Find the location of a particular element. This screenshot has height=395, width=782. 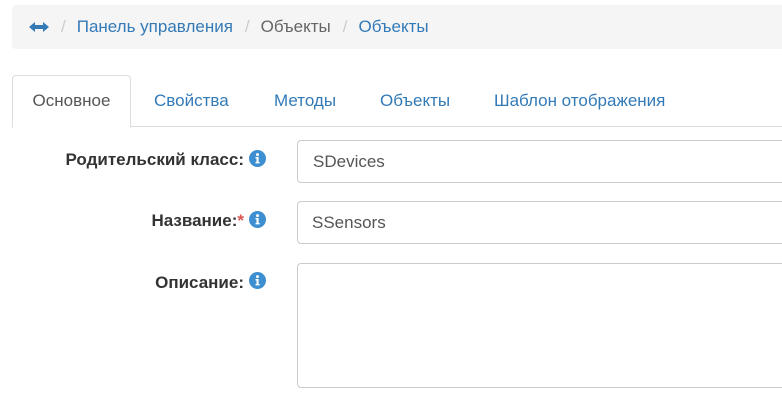

parent-class-label: Родительский класс: is located at coordinates (154, 159).